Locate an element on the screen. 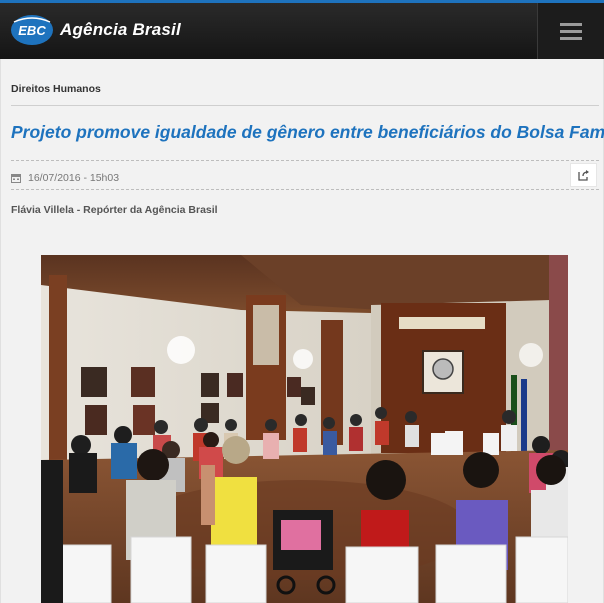 Image resolution: width=604 pixels, height=603 pixels. brand-name: Agência Brasil is located at coordinates (120, 30).